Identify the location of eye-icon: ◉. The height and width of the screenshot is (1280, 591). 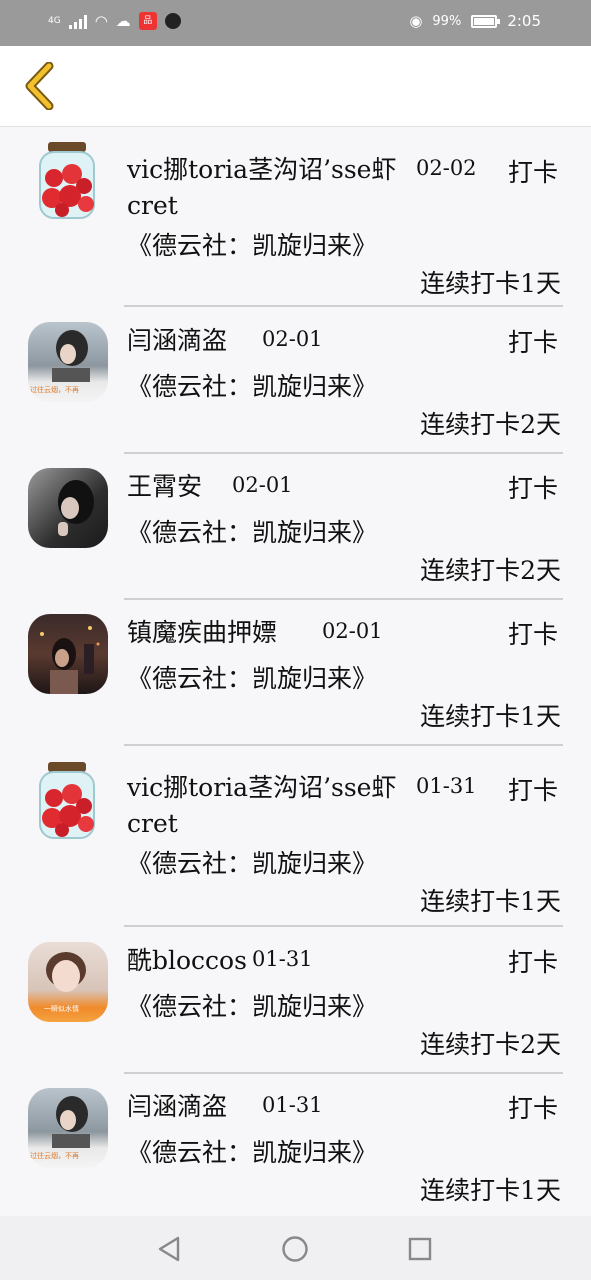
(416, 21).